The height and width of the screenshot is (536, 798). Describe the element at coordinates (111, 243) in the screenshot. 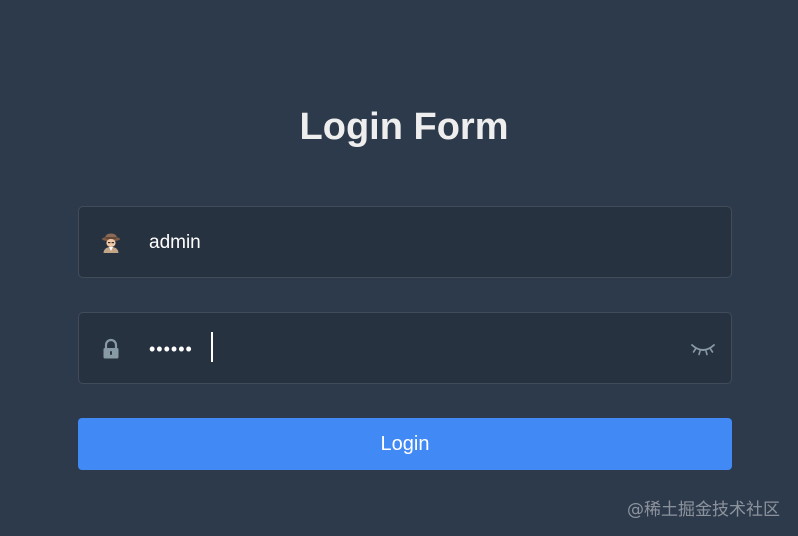

I see `user-avatar-icon` at that location.